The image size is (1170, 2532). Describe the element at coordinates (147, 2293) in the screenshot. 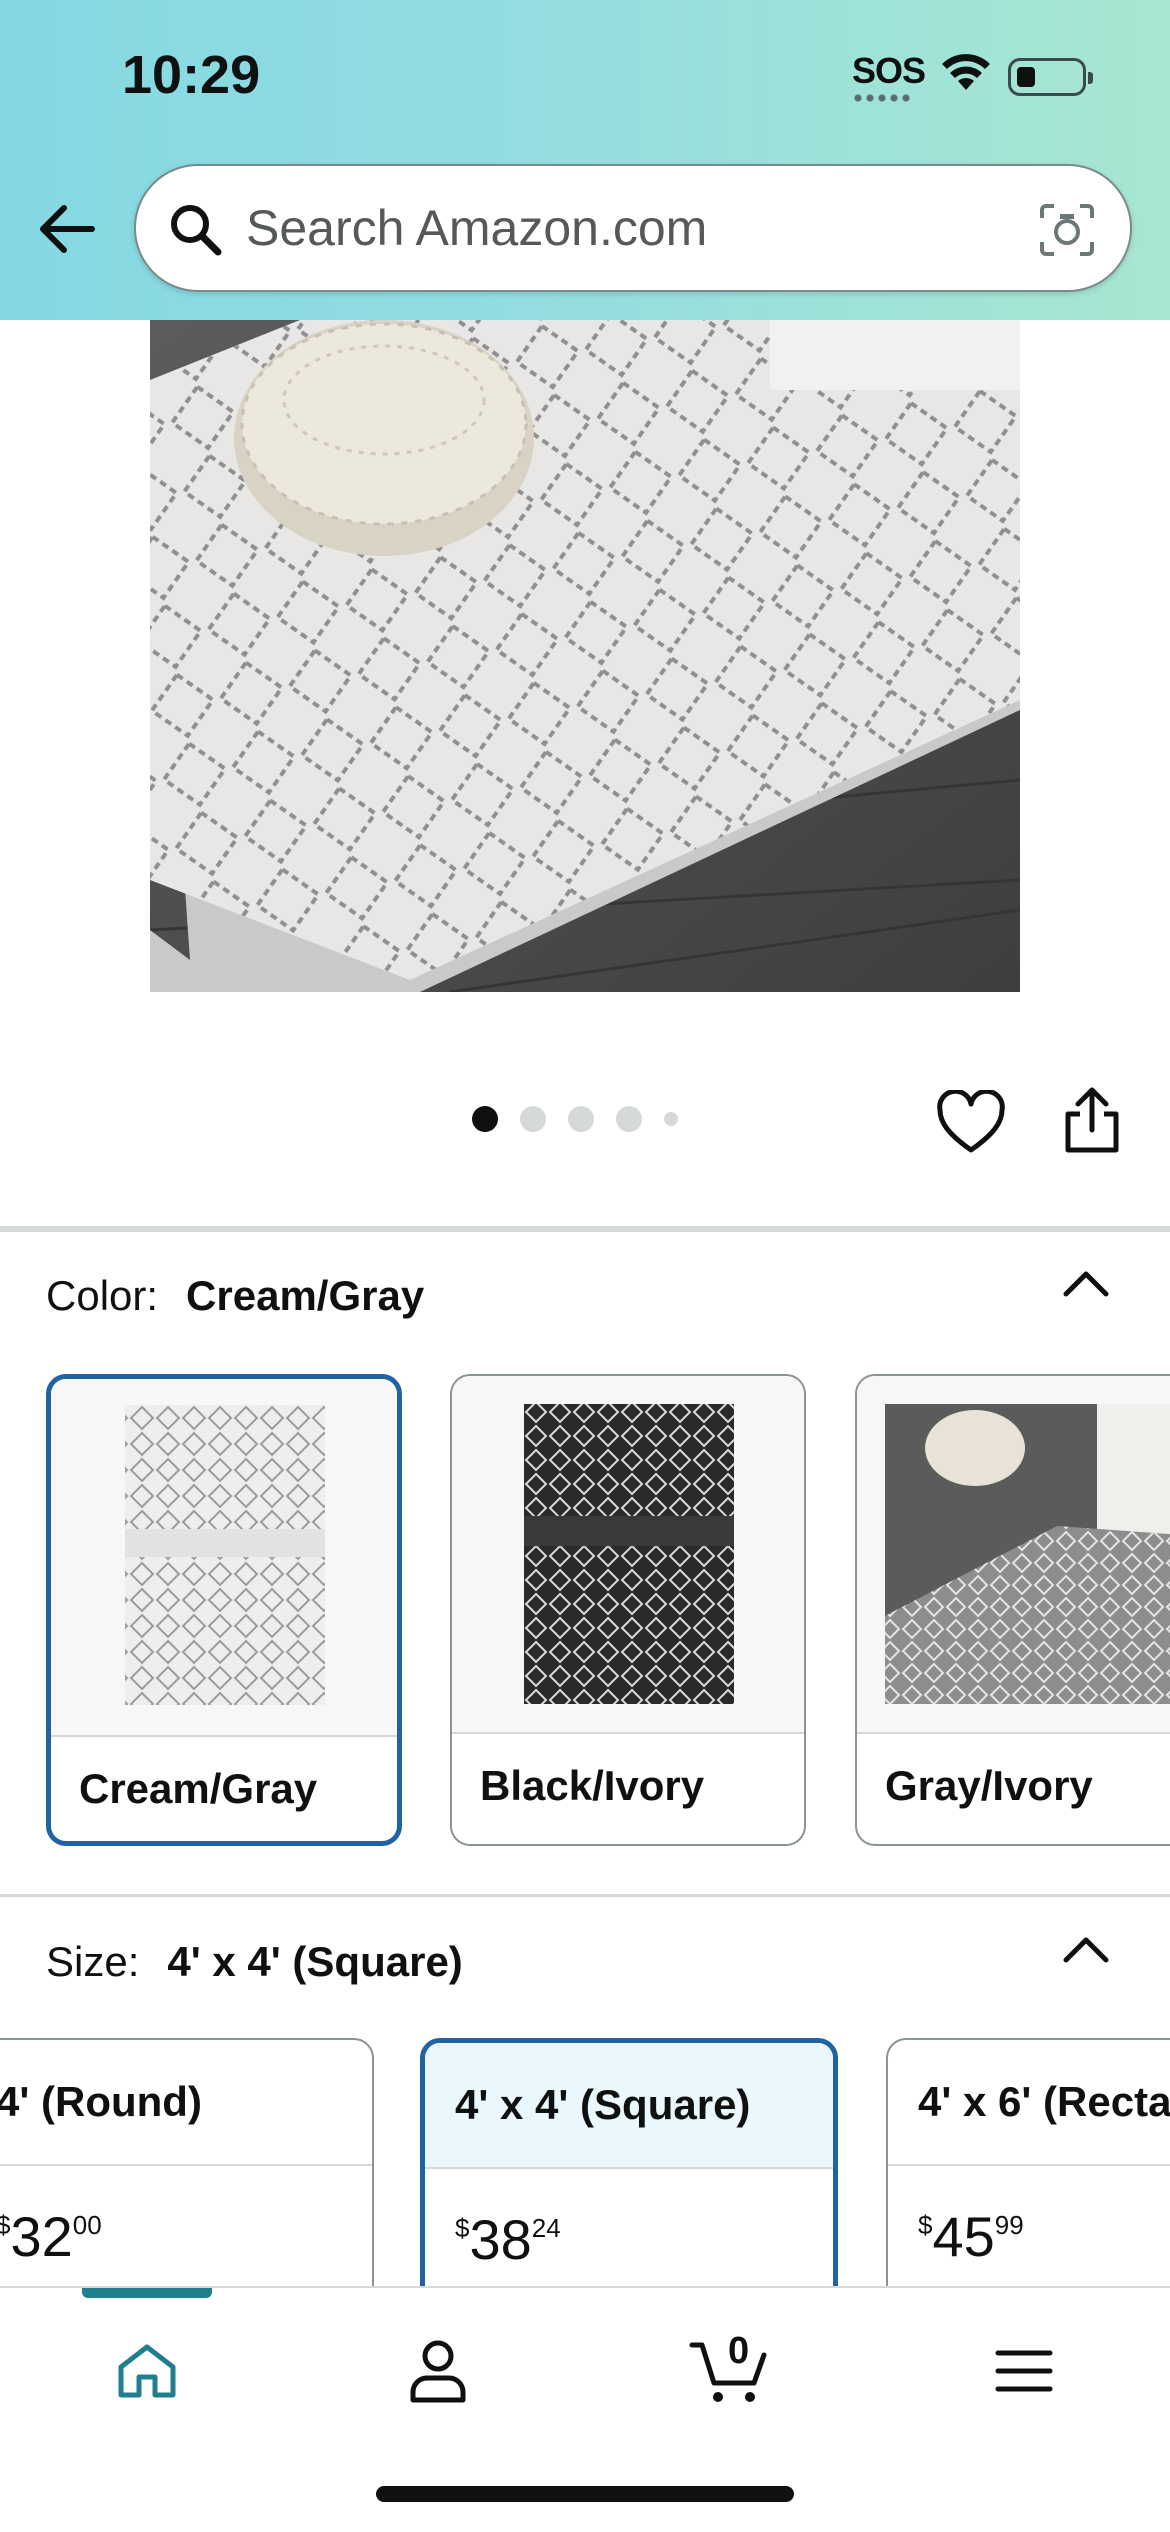

I see `active-tab-indicator` at that location.